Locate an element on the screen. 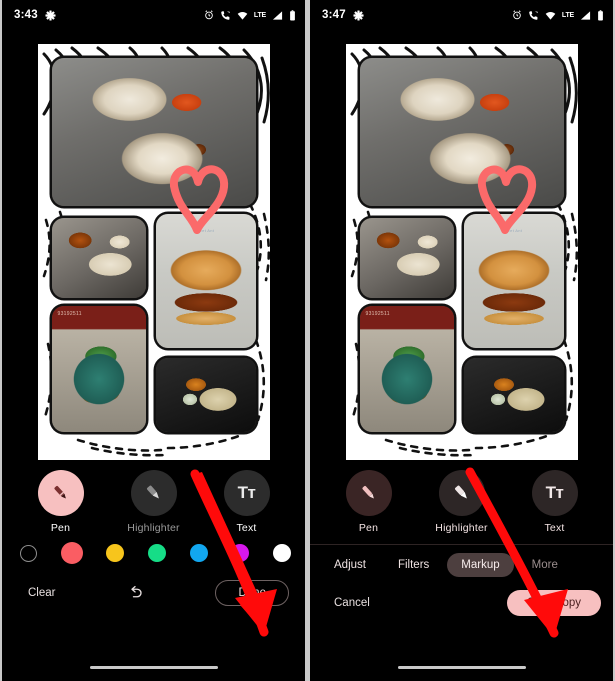 The height and width of the screenshot is (681, 615). status-time: 3:47 is located at coordinates (334, 15).